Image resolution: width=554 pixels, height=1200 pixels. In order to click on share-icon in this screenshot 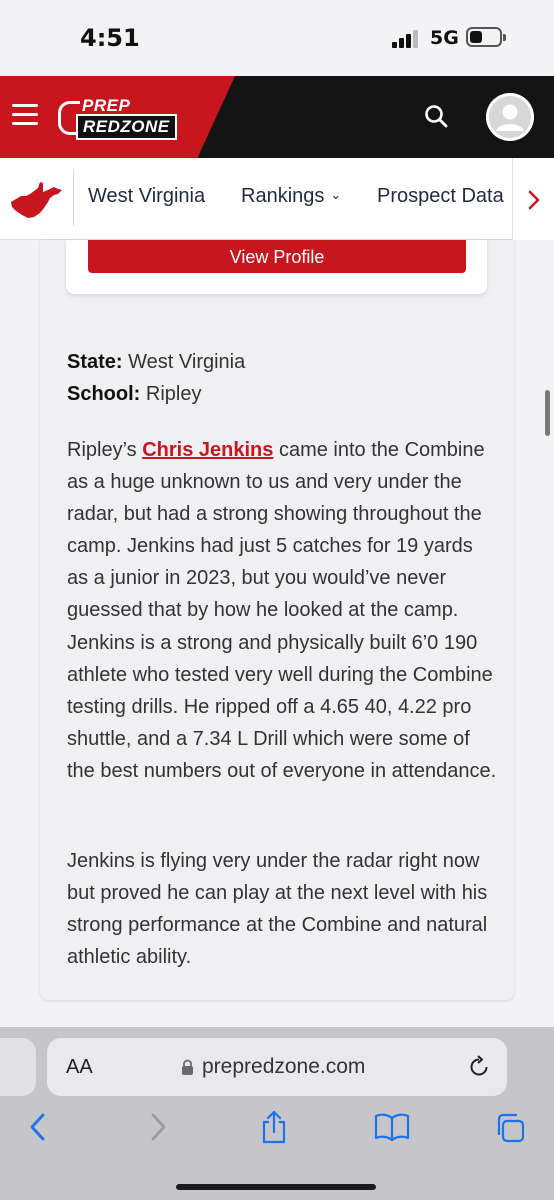, I will do `click(274, 1129)`.